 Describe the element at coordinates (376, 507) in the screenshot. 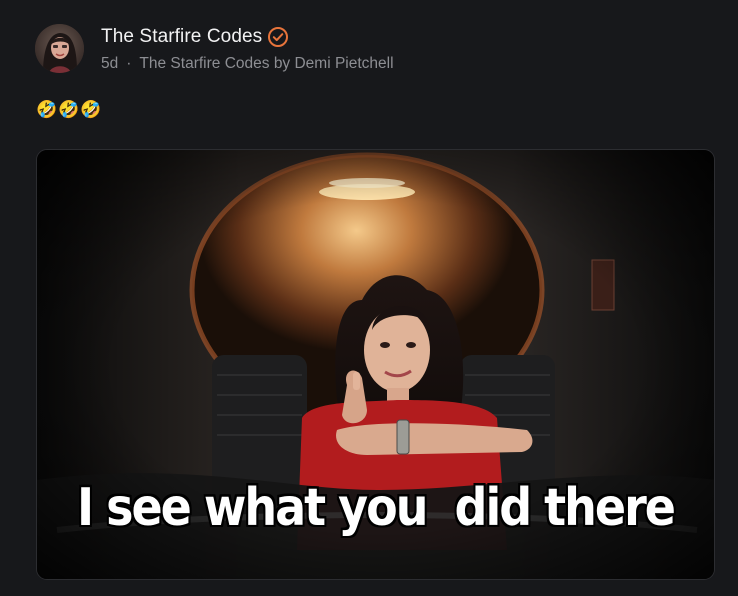

I see `gif-caption: I see what you did there` at that location.